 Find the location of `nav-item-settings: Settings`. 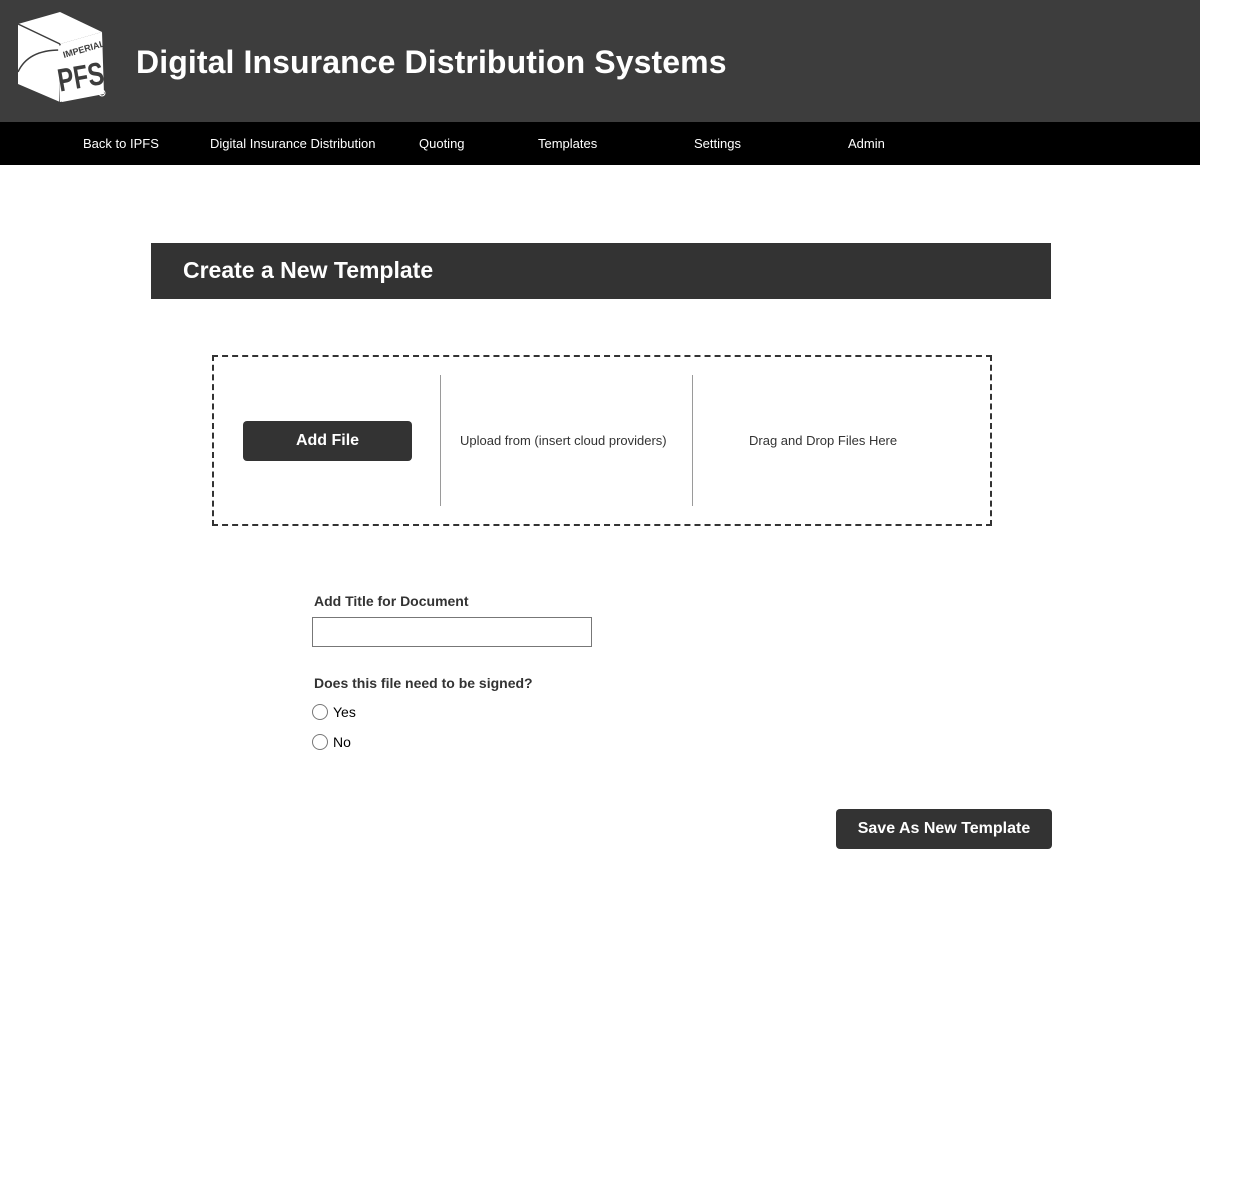

nav-item-settings: Settings is located at coordinates (717, 143).